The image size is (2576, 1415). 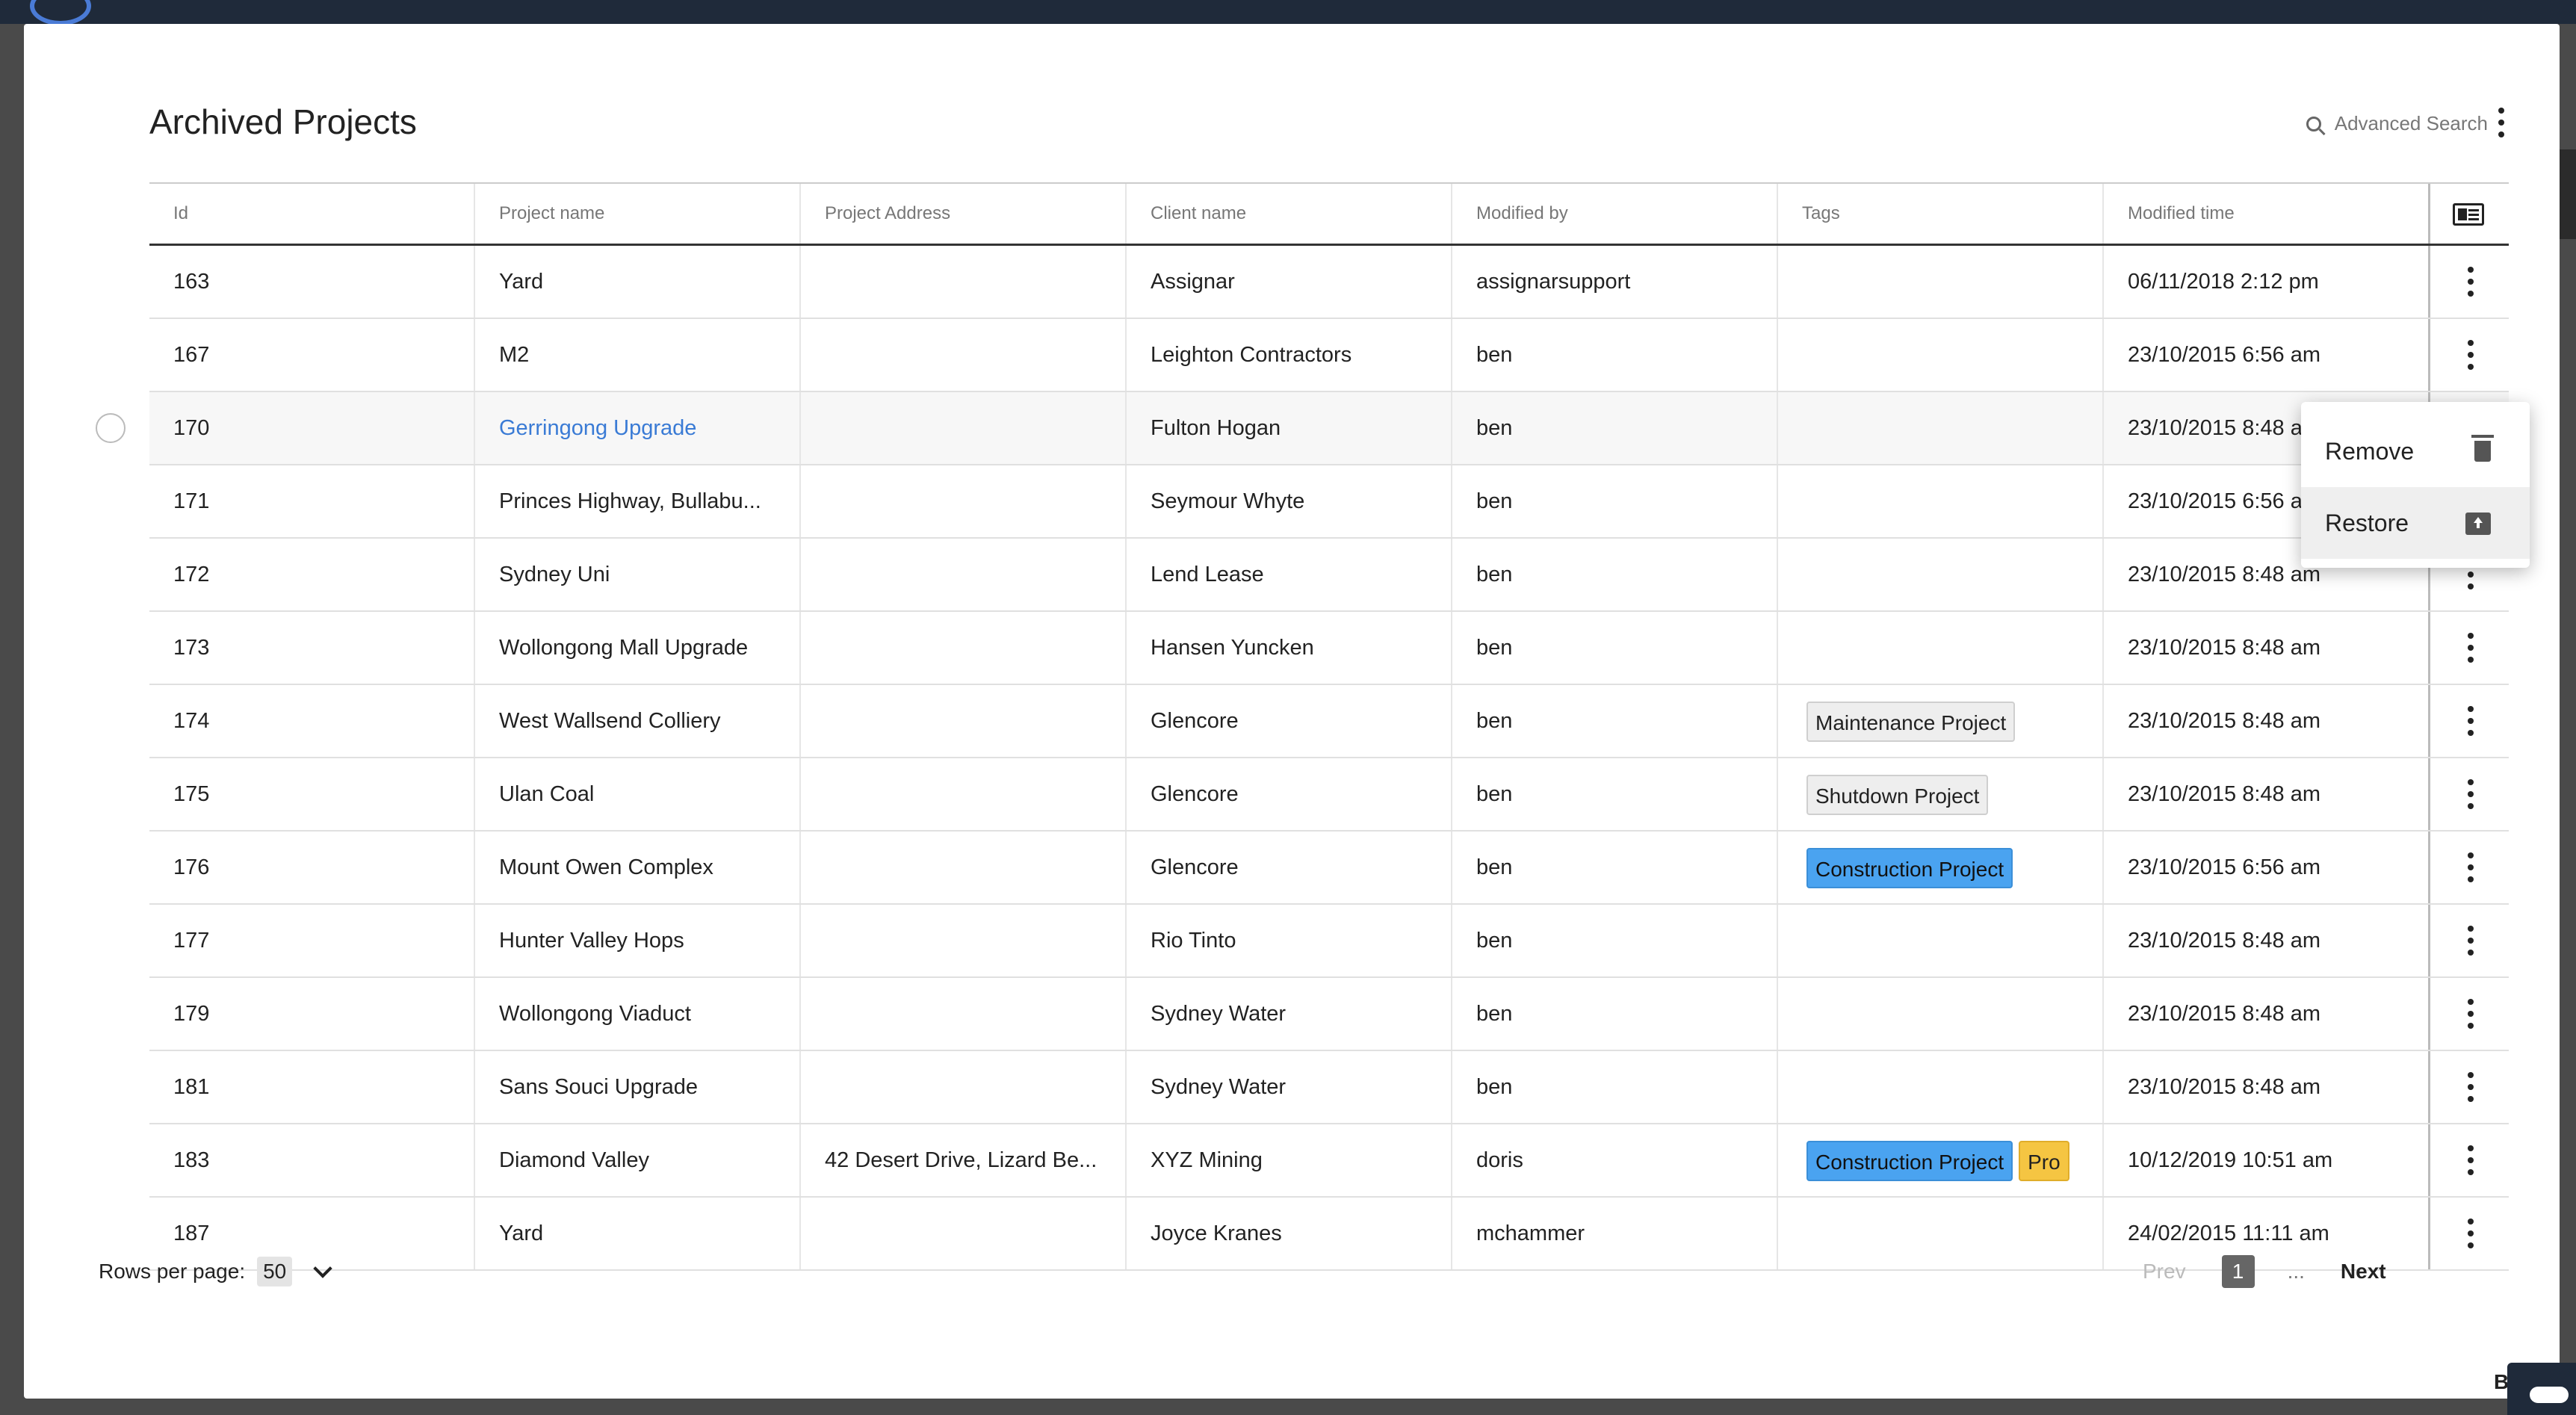 I want to click on cell-client-name: XYZ Mining, so click(x=1289, y=1160).